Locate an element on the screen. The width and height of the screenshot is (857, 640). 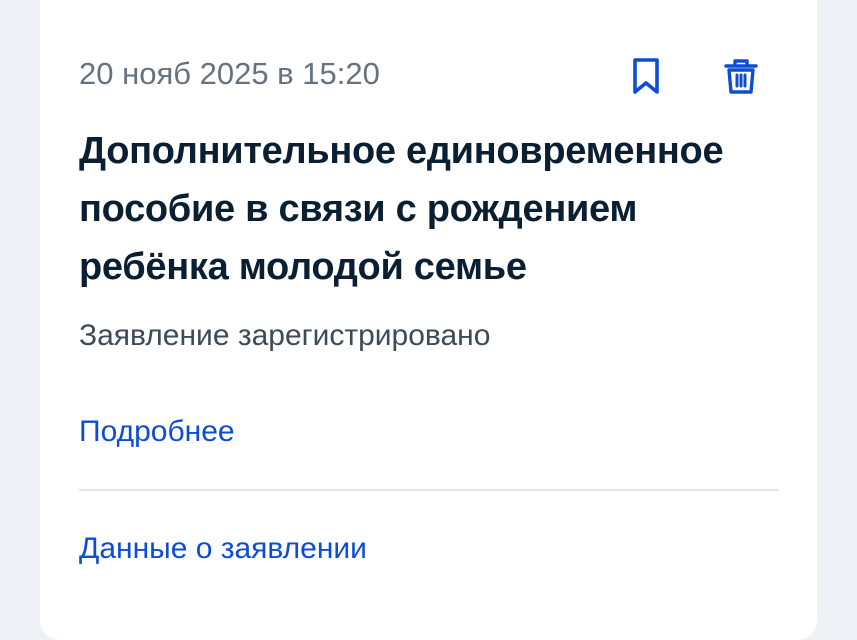
status-text: Заявление зарегистрировано is located at coordinates (285, 335).